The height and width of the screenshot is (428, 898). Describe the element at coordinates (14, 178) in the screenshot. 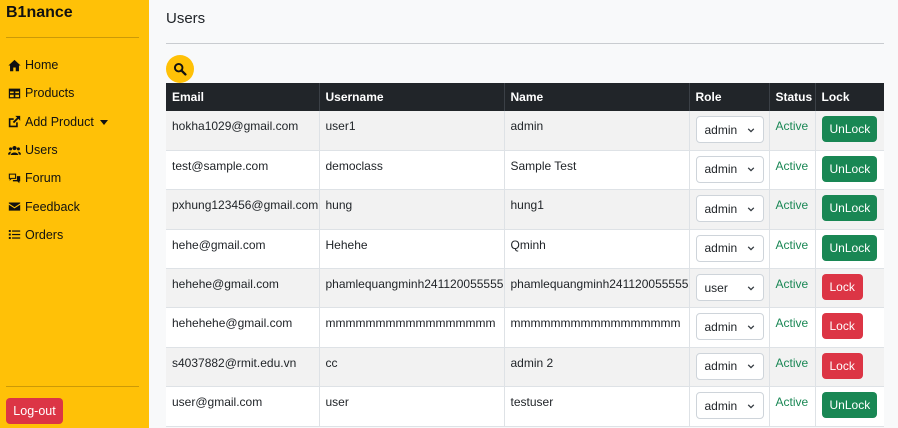

I see `comments-icon` at that location.